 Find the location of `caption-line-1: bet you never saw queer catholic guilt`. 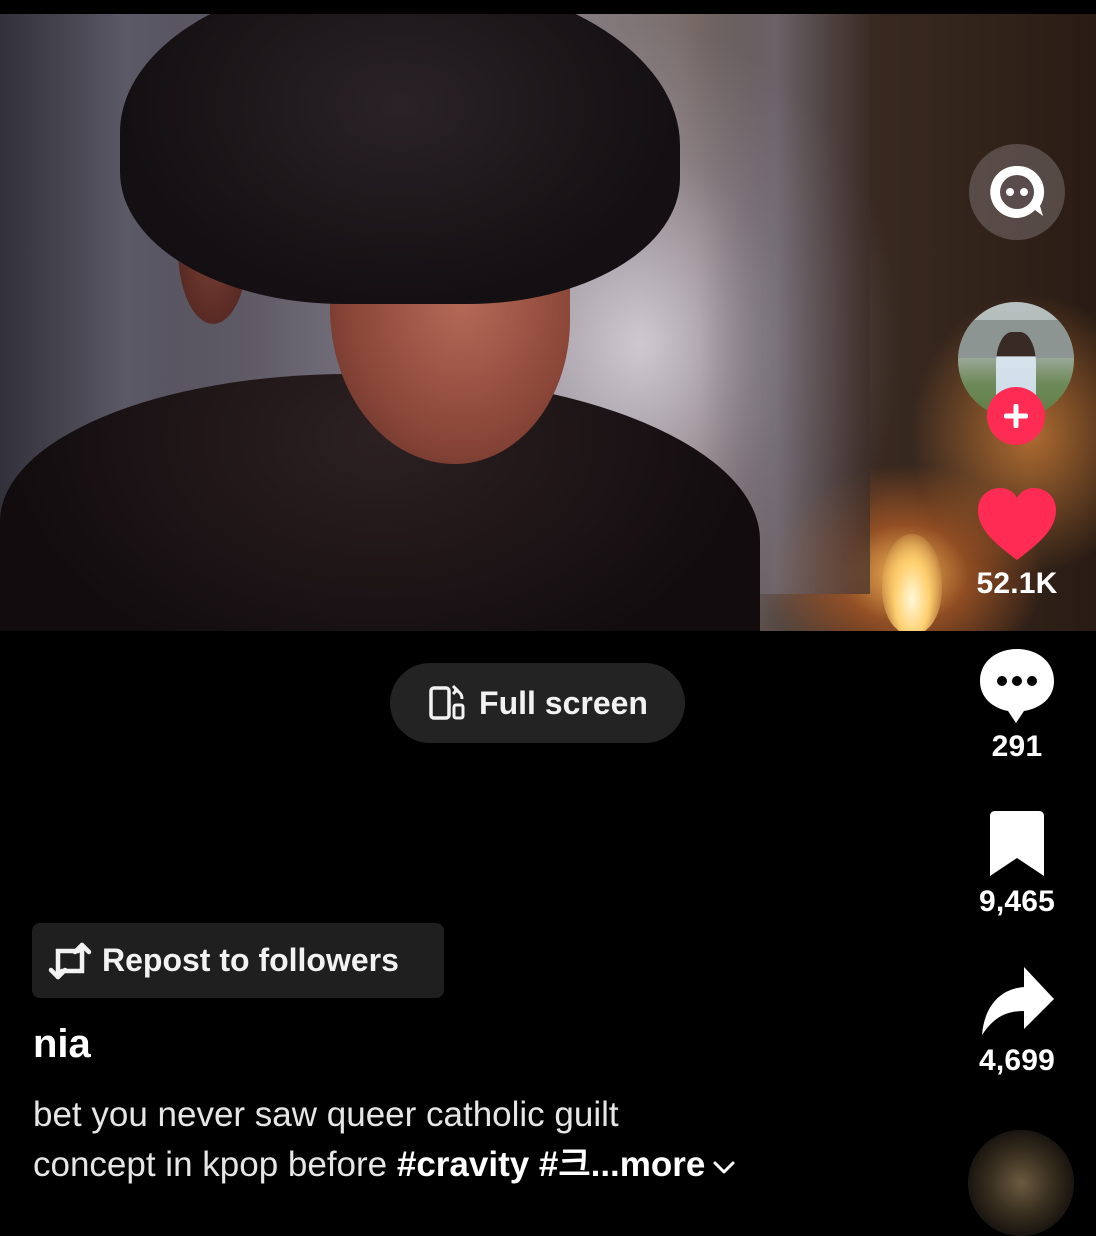

caption-line-1: bet you never saw queer catholic guilt is located at coordinates (326, 1114).